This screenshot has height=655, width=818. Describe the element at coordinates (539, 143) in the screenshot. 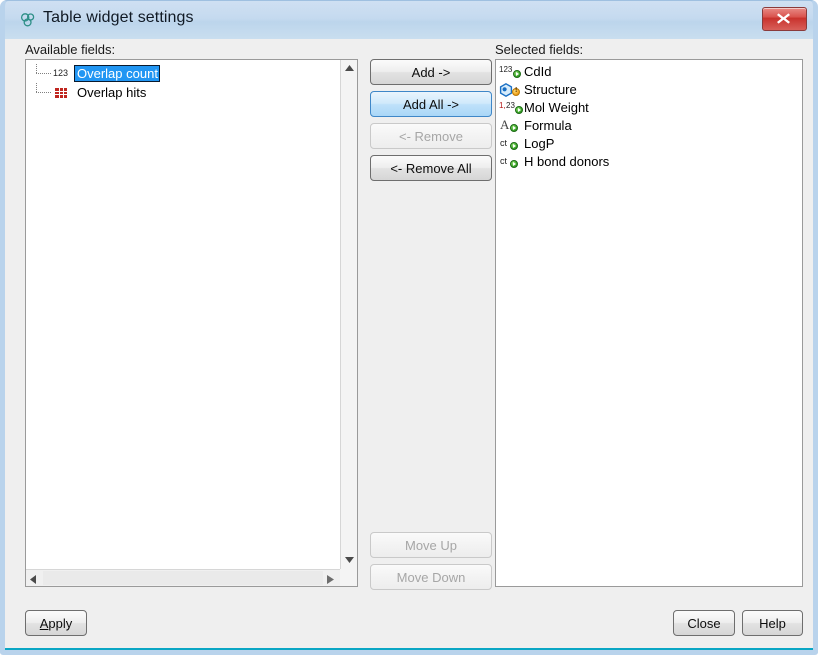

I see `list-item-label: LogP` at that location.